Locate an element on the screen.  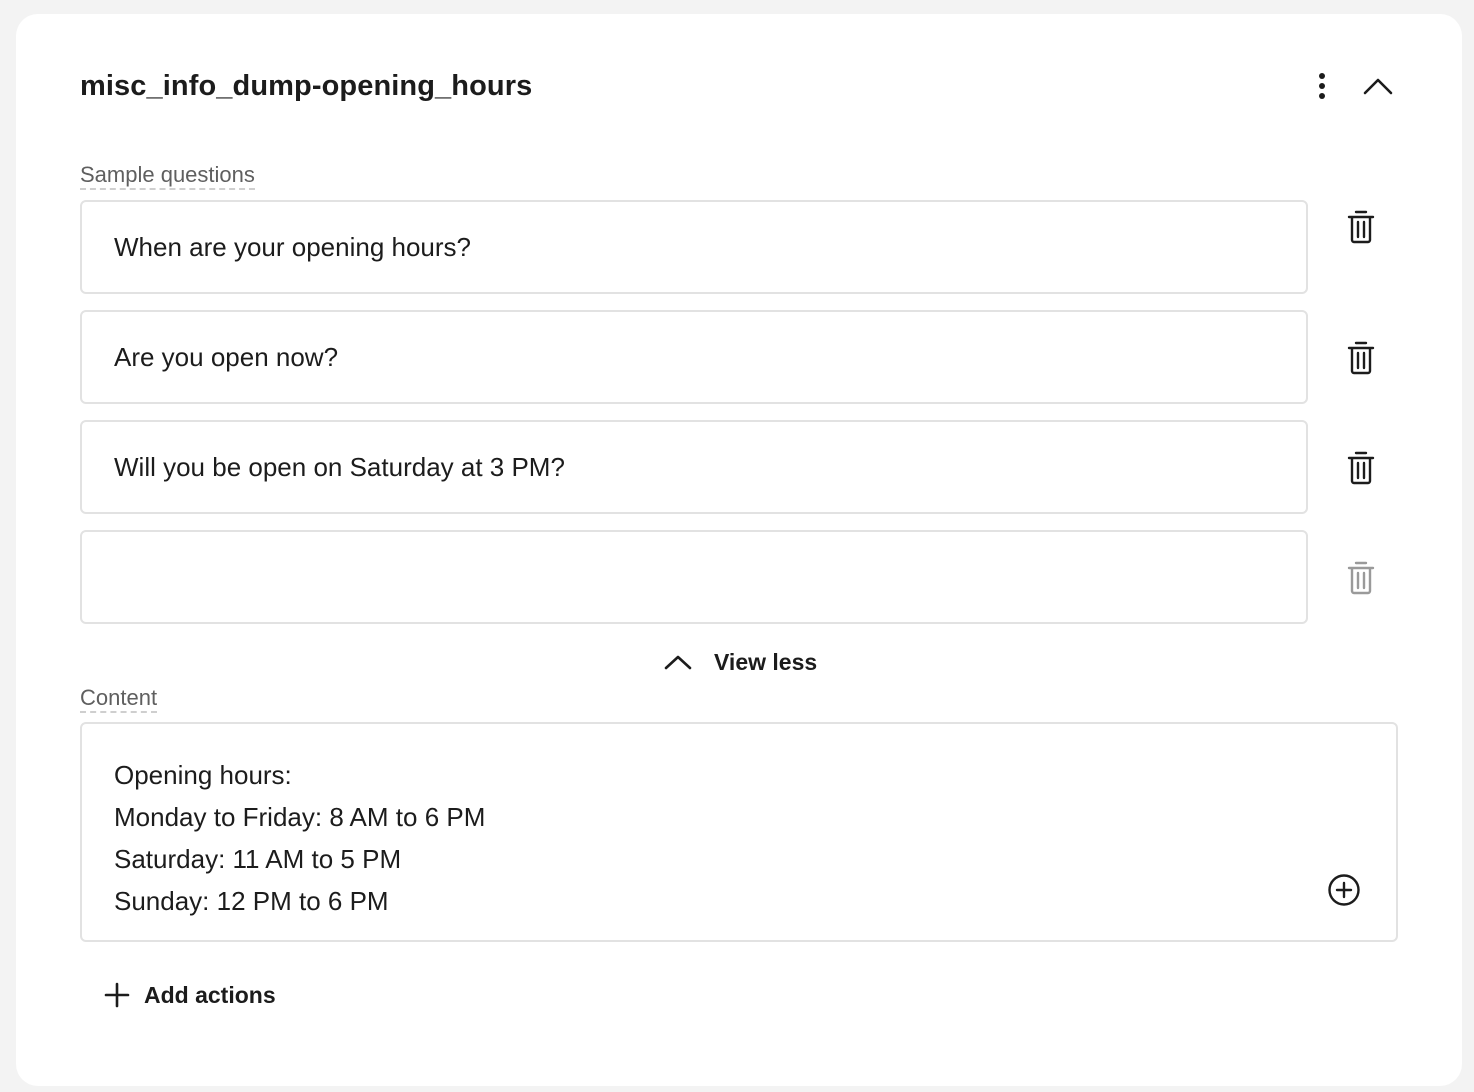
add-actions-label: Add actions is located at coordinates (210, 994).